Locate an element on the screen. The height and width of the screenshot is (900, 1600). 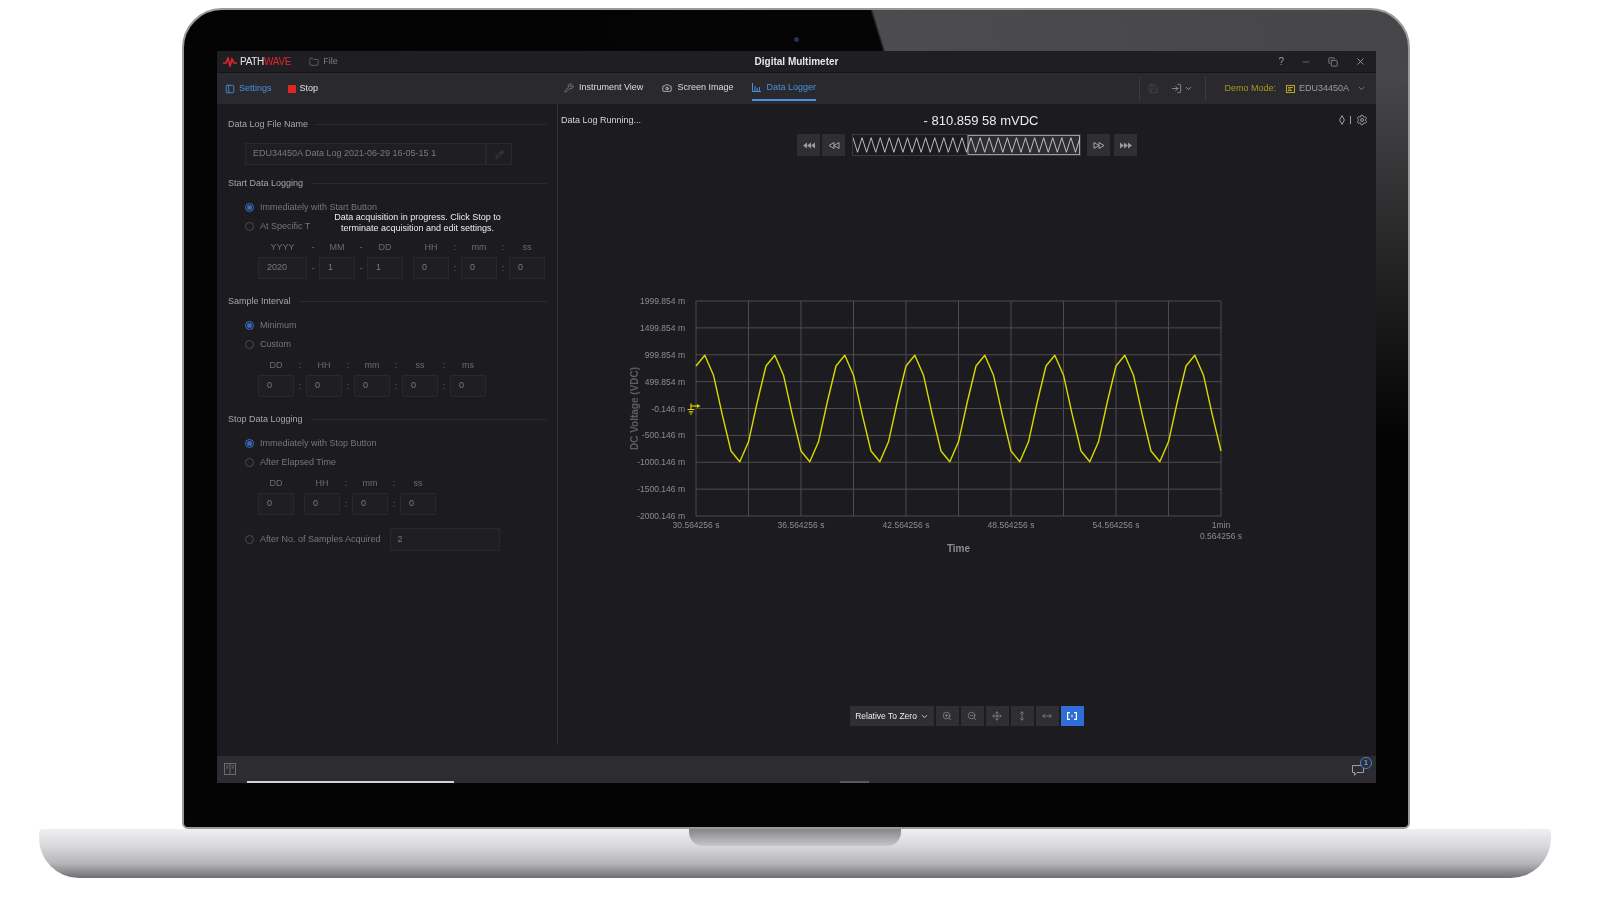
fast-backward-button is located at coordinates (808, 145).